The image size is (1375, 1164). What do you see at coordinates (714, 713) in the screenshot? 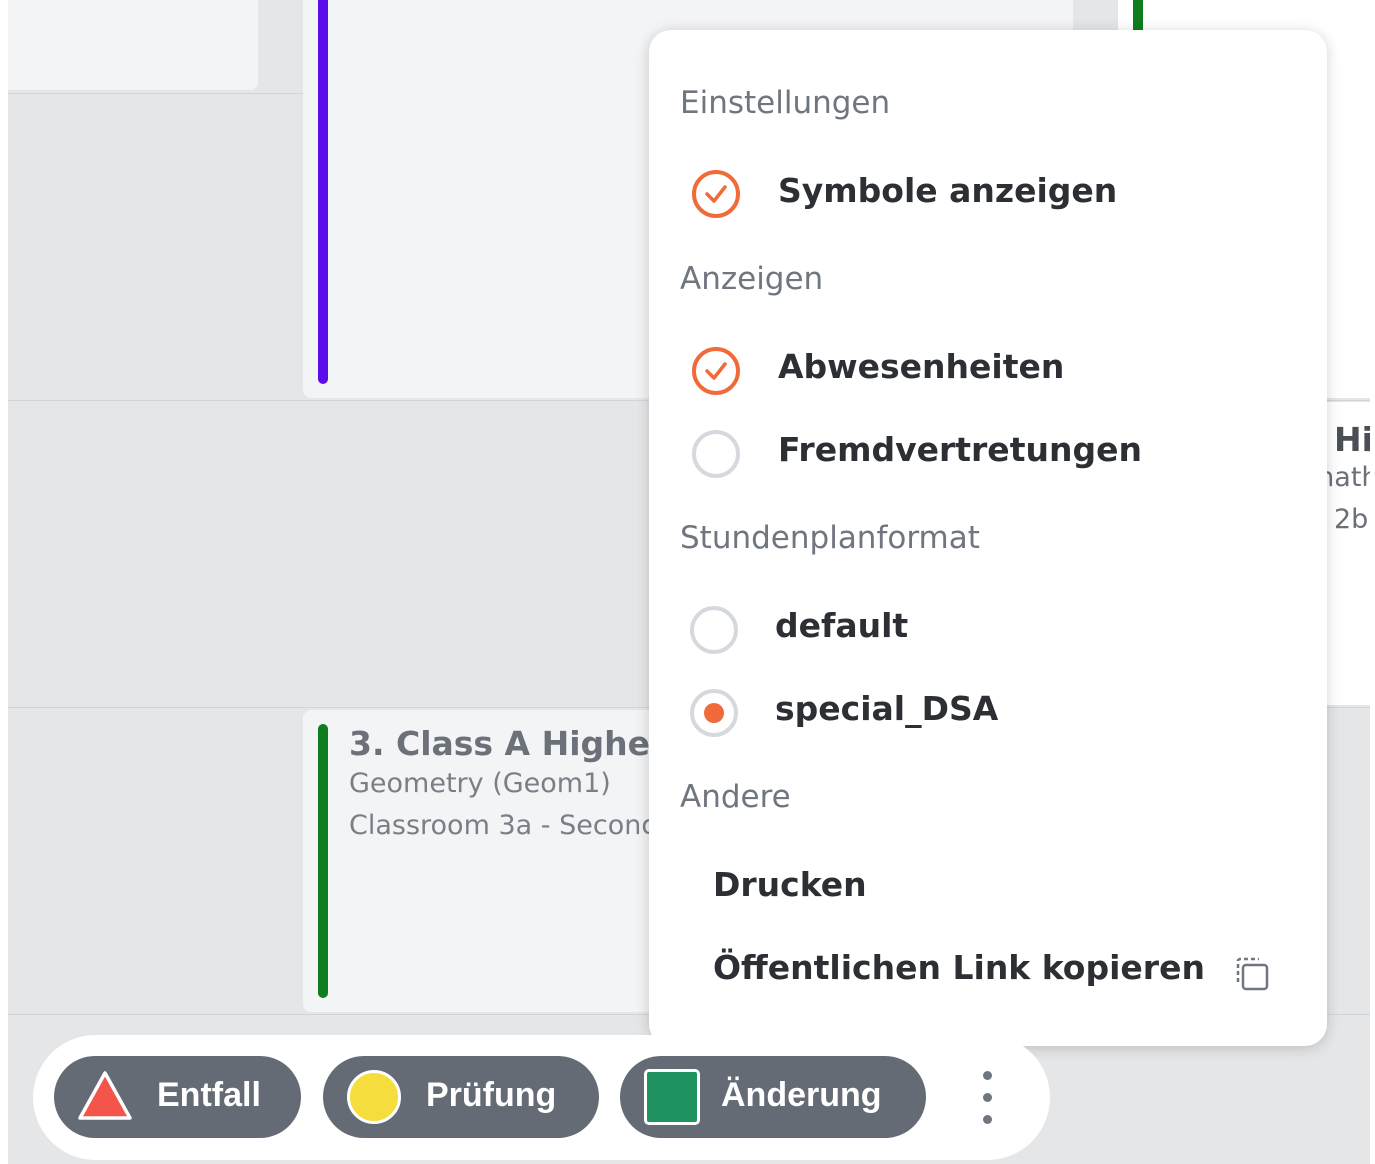
I see `radio-selected-icon` at bounding box center [714, 713].